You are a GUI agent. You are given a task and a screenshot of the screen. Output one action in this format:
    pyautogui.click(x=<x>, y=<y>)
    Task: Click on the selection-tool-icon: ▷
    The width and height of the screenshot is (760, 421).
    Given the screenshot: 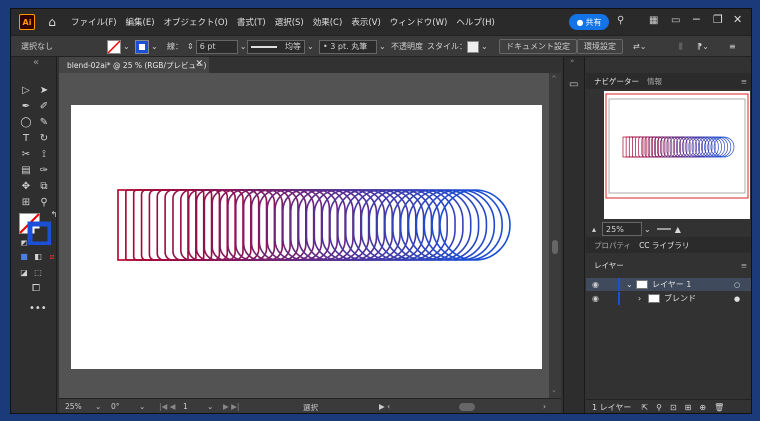 What is the action you would take?
    pyautogui.click(x=26, y=91)
    